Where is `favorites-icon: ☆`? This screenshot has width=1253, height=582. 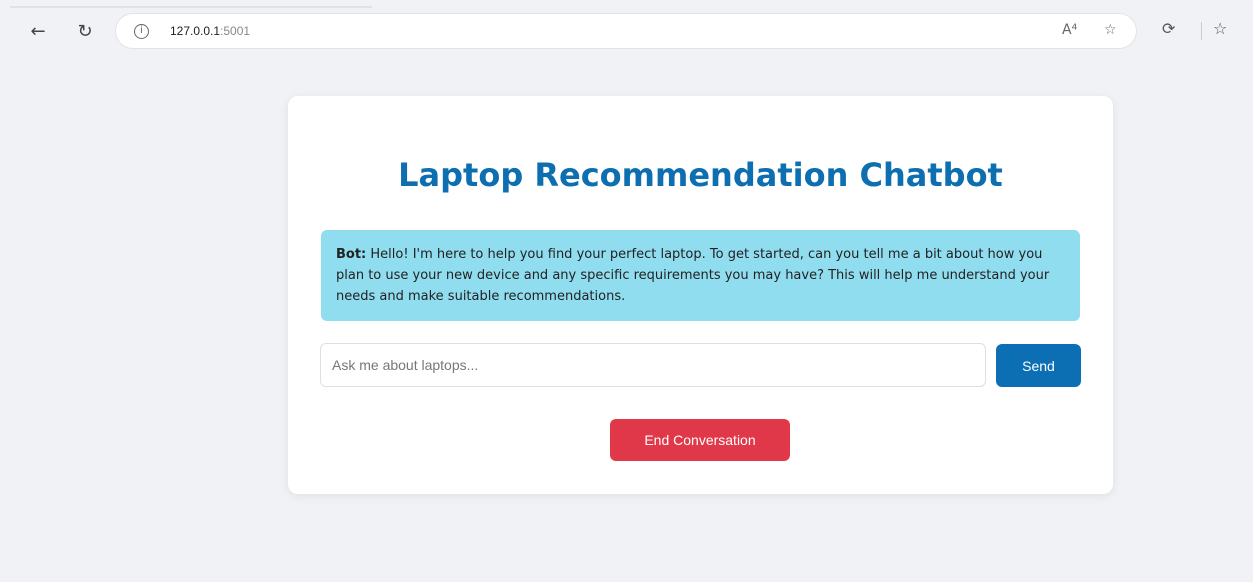 favorites-icon: ☆ is located at coordinates (1220, 28).